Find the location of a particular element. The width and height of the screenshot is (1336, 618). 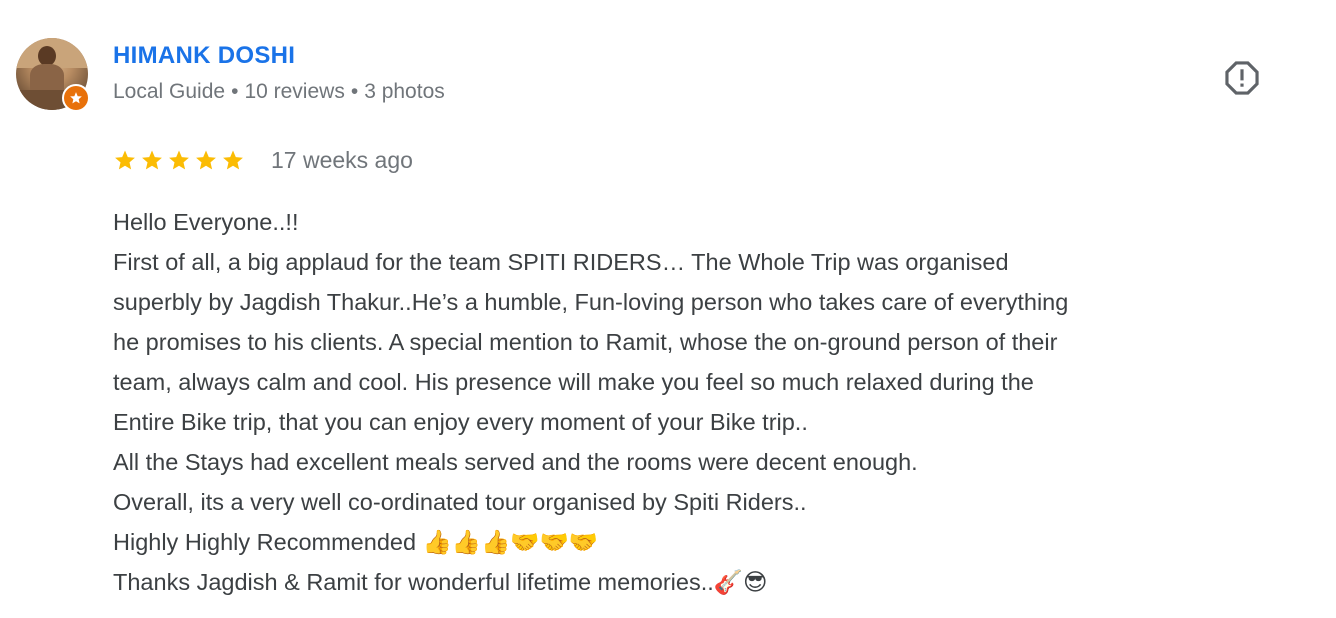

reviewer-meta: Local Guide • 10 reviews • 3 photos is located at coordinates (279, 92).